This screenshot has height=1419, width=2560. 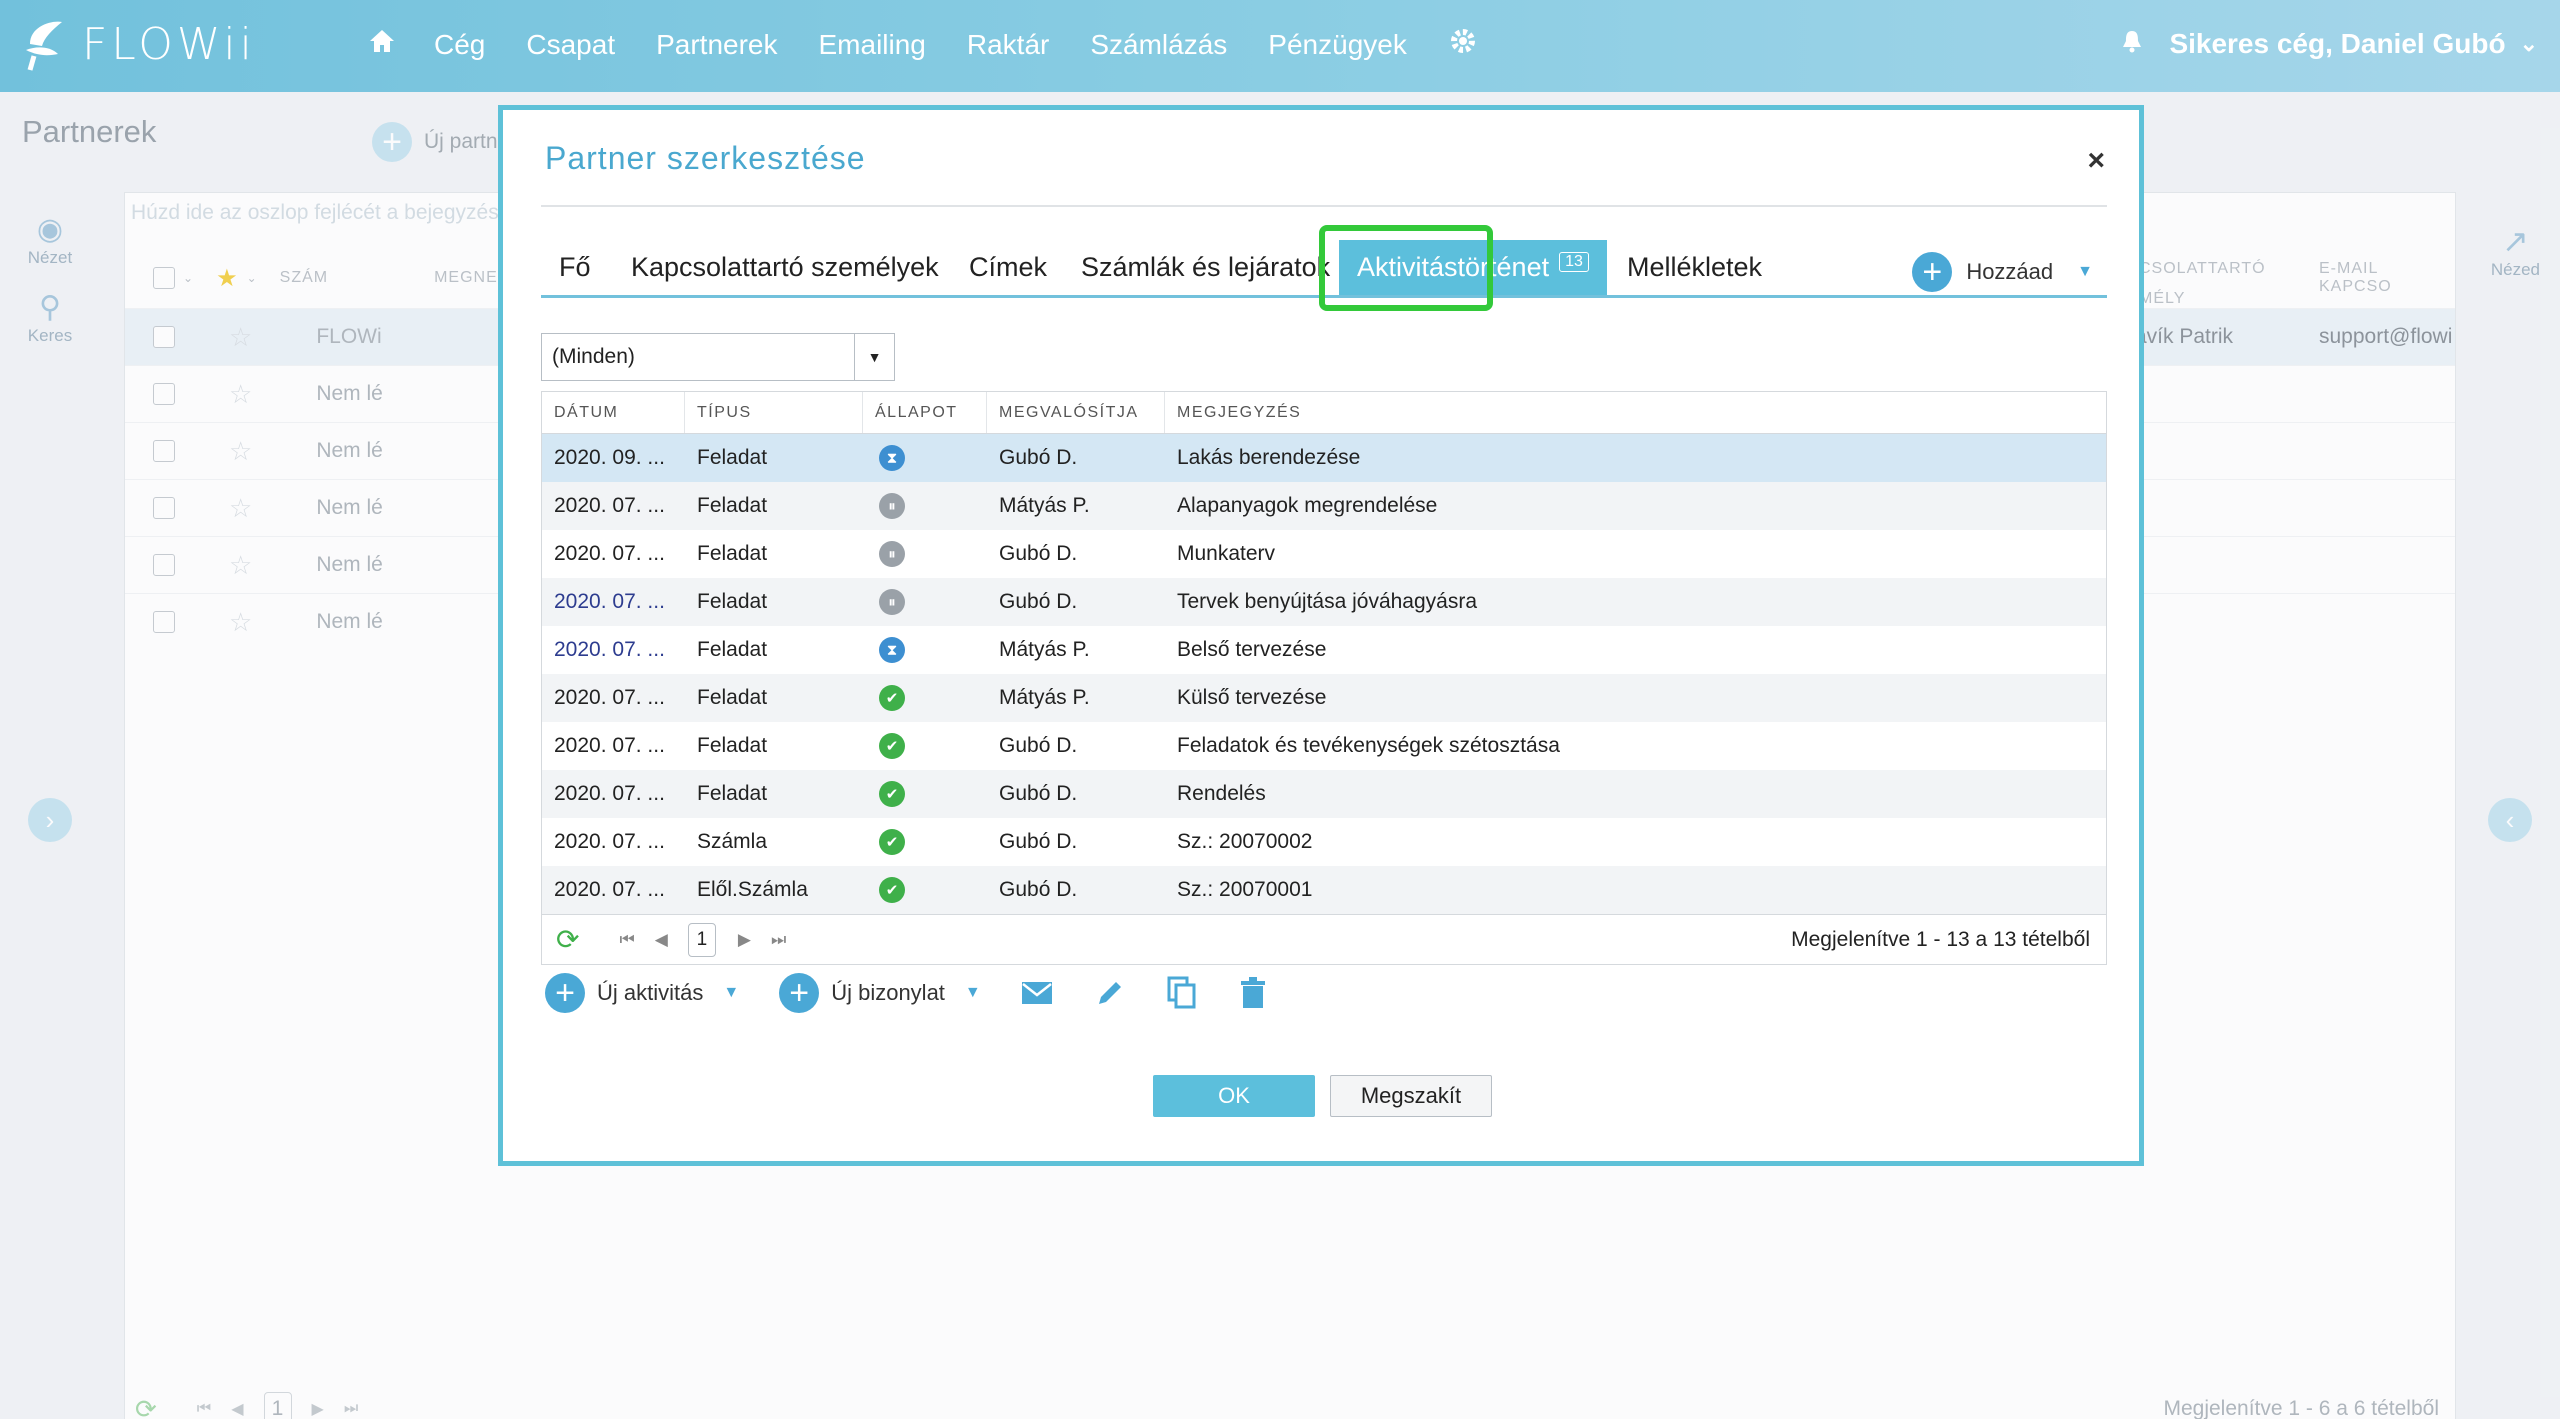 I want to click on nav-item-szamlazas: Számlázás, so click(x=1158, y=45).